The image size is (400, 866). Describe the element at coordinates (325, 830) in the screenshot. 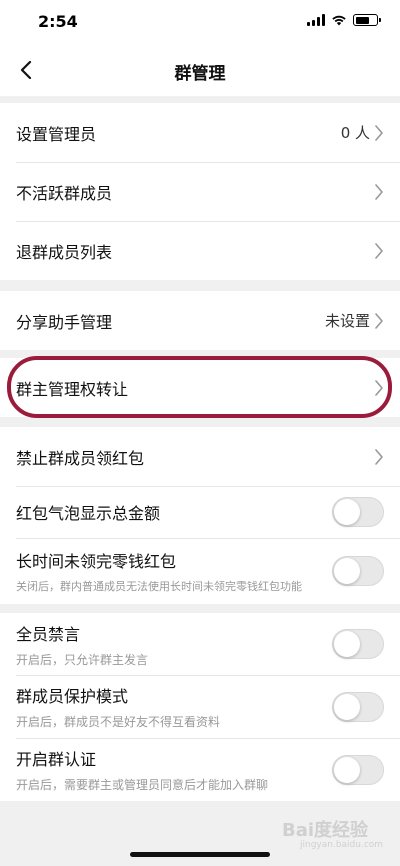

I see `watermark-logo: Bai度经验` at that location.